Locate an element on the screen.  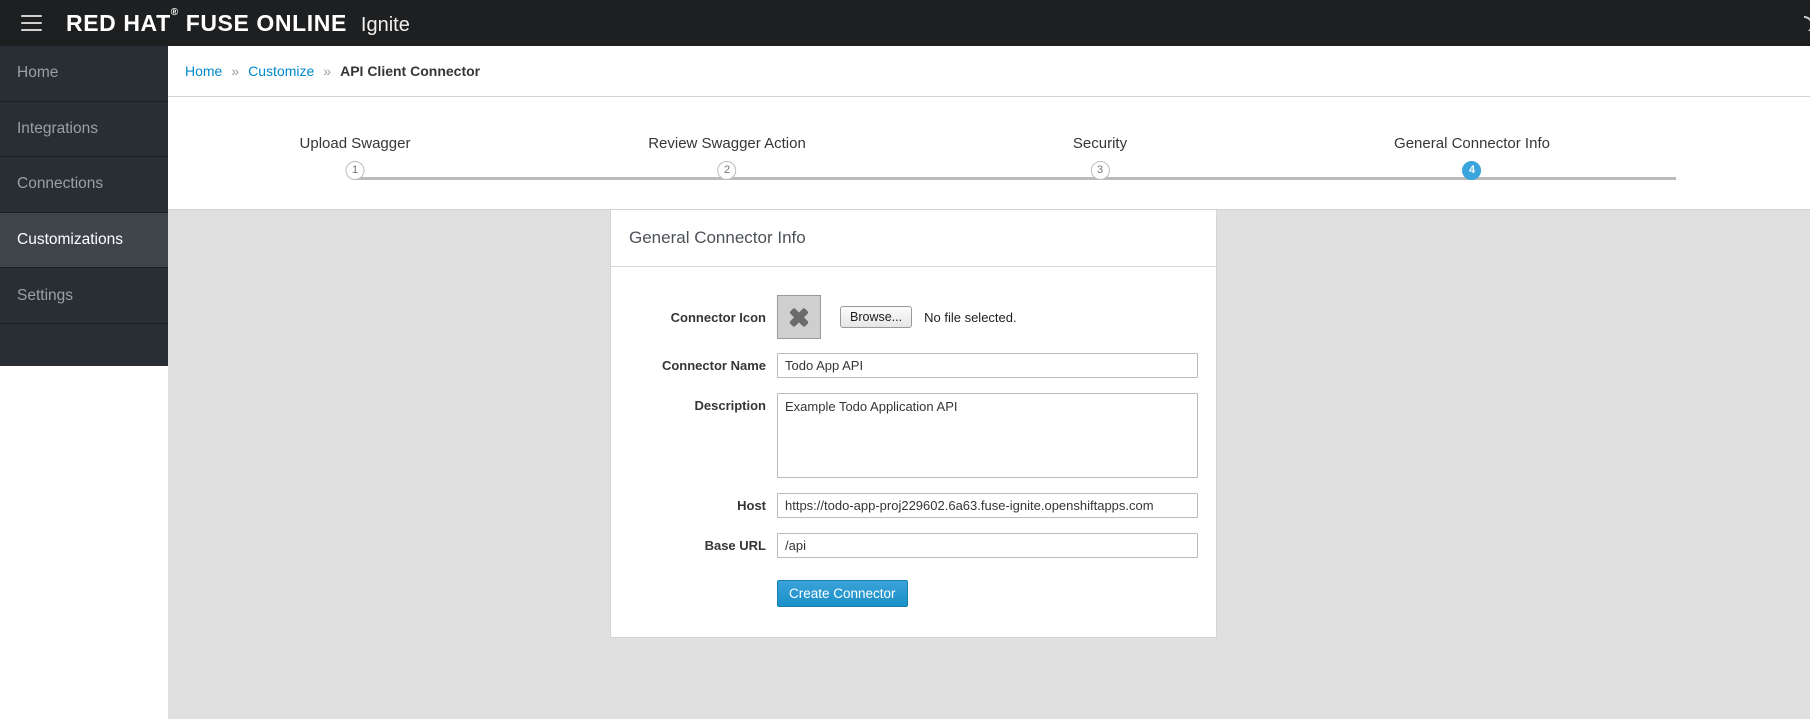
description-textarea is located at coordinates (987, 435).